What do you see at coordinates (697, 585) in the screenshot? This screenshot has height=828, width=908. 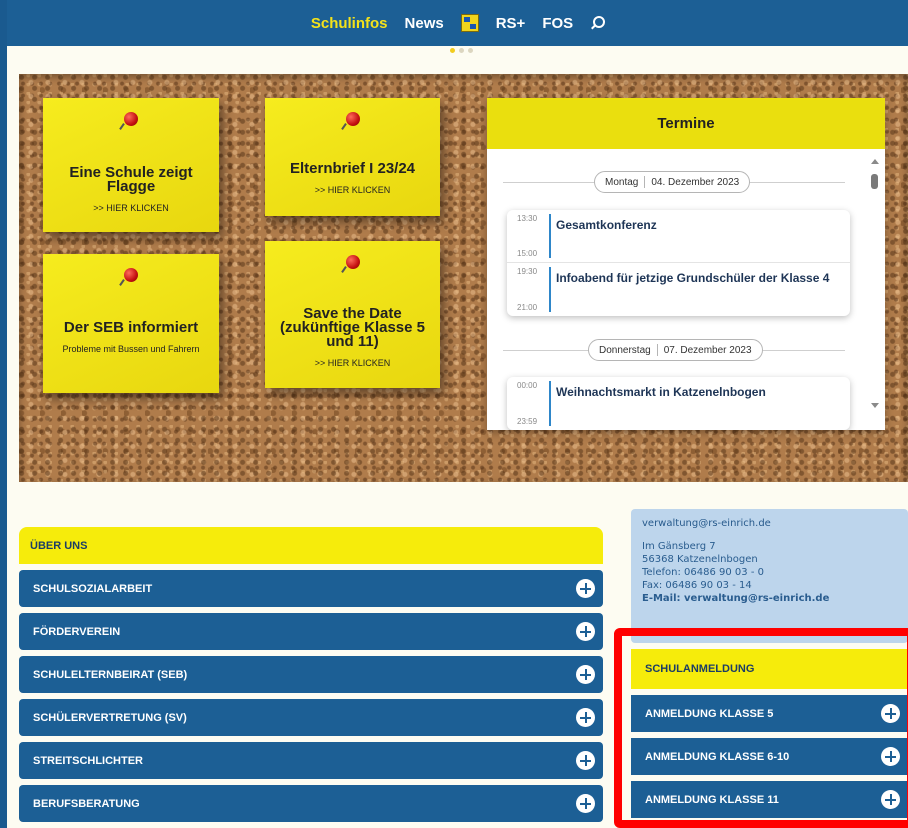 I see `contact-fax: Fax: 06486 90 03 - 14` at bounding box center [697, 585].